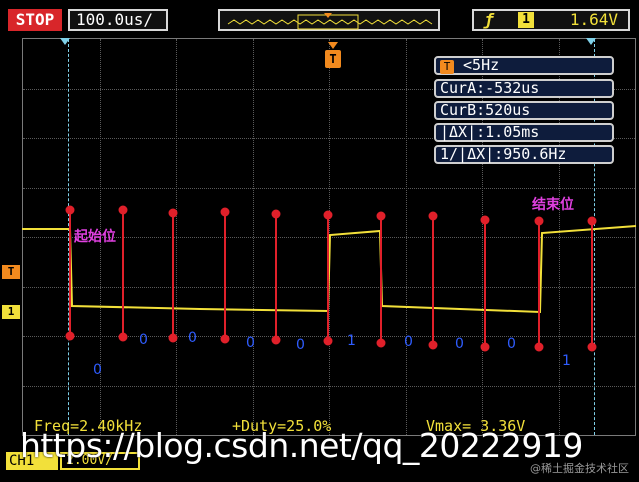  Describe the element at coordinates (524, 154) in the screenshot. I see `inverse-delta-x-readout: 1/|ΔX|:950.6Hz` at that location.